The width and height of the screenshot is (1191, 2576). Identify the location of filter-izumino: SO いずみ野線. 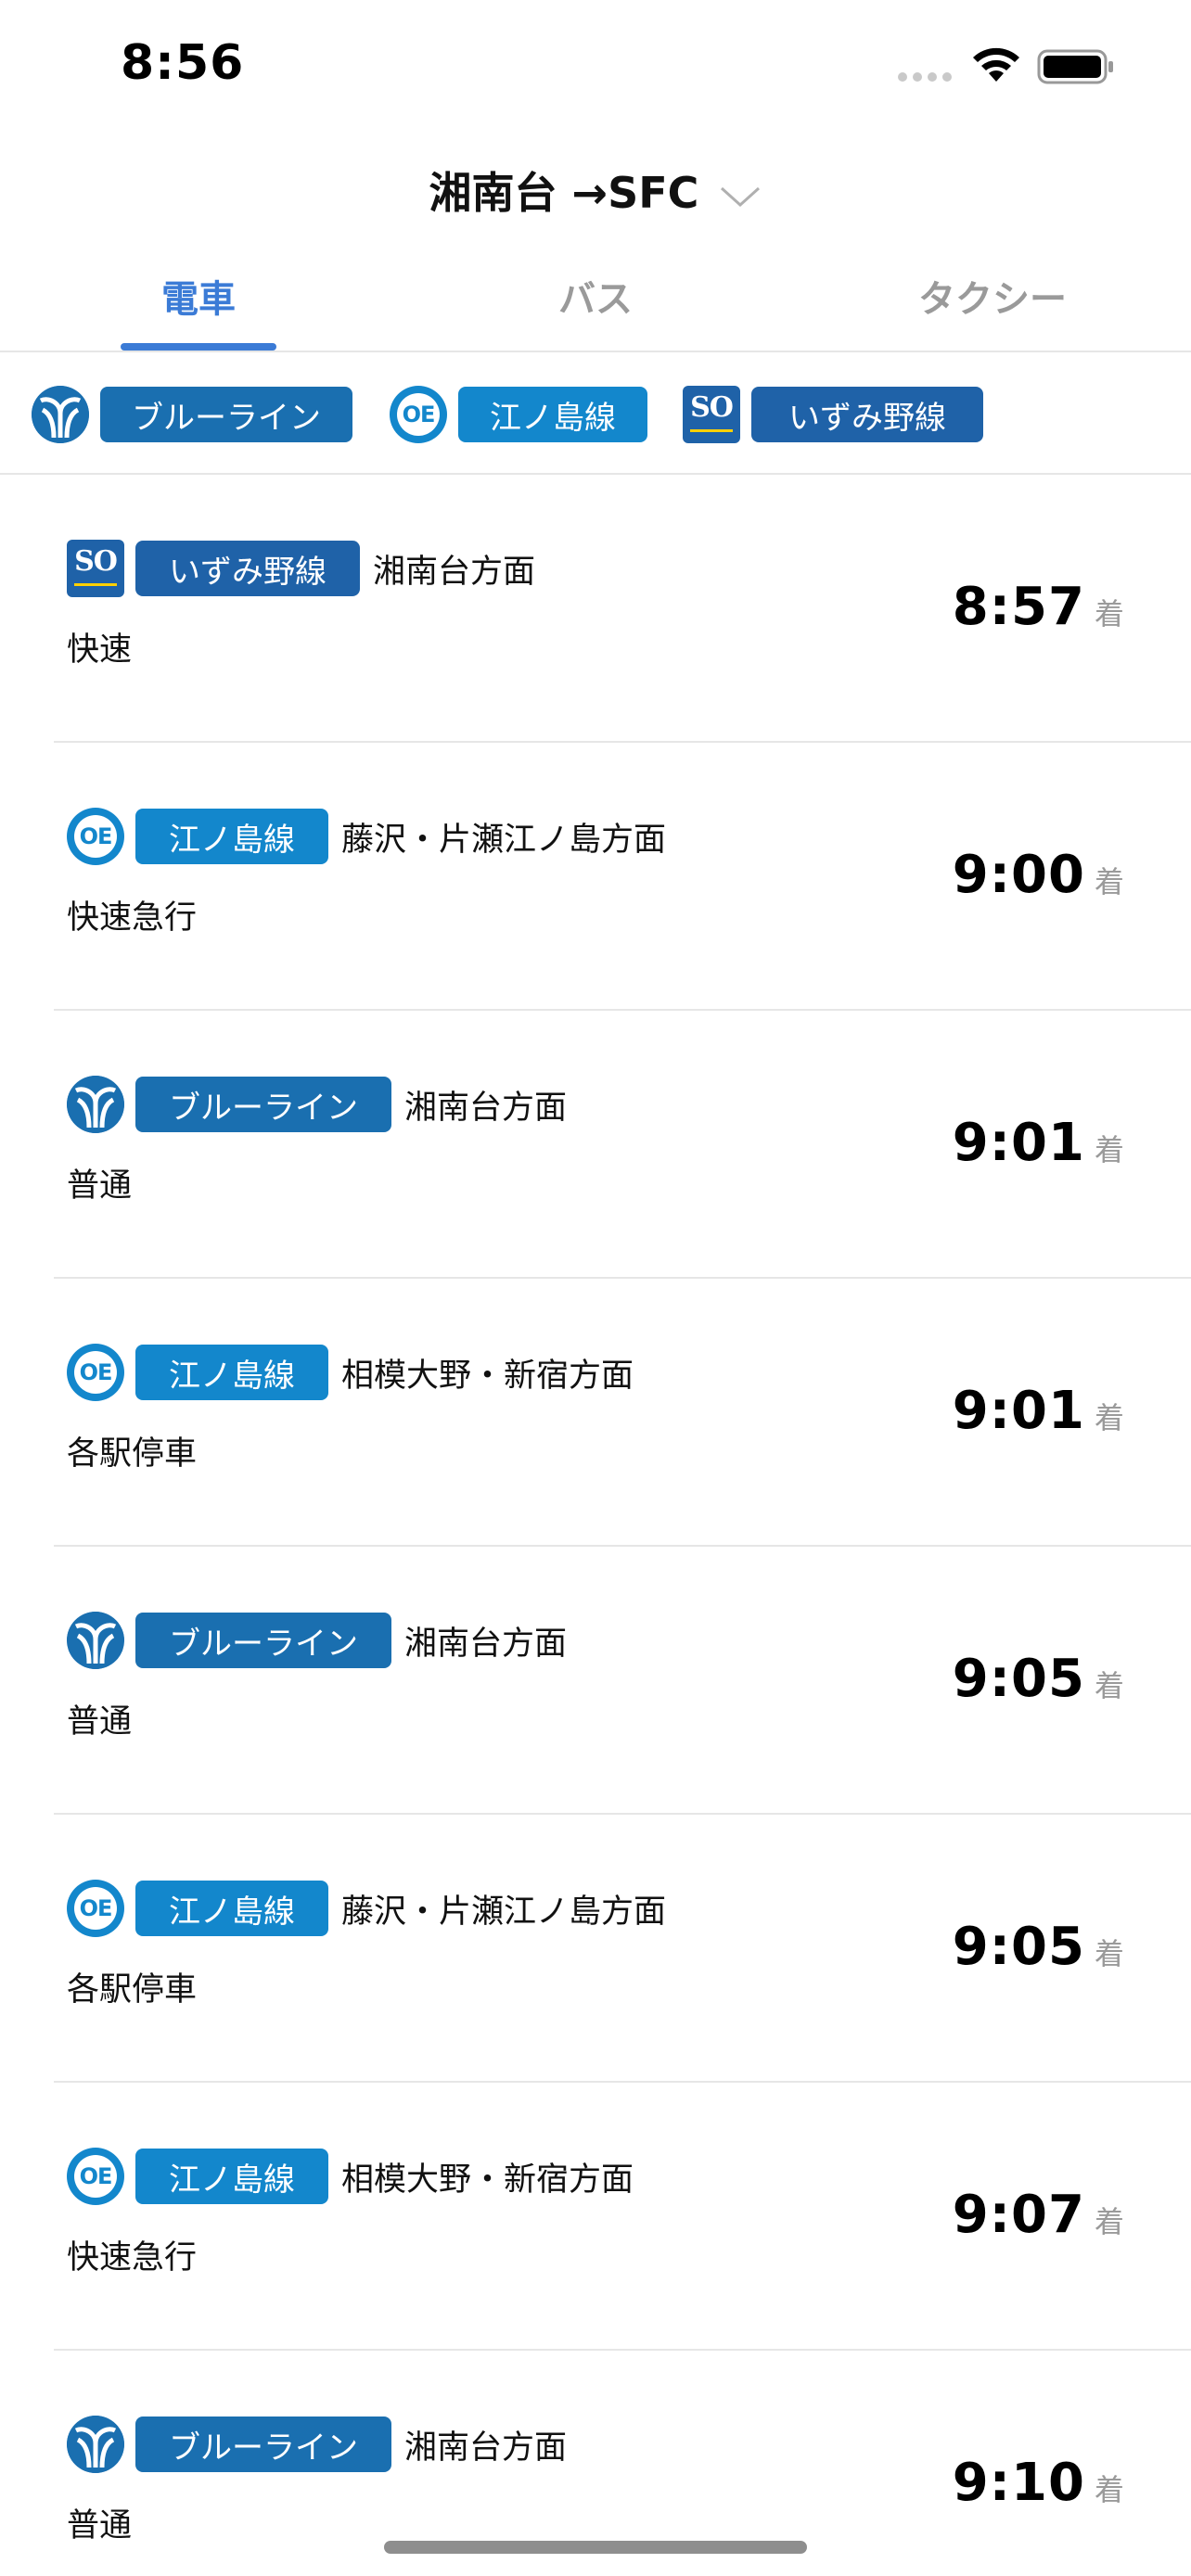
(833, 415).